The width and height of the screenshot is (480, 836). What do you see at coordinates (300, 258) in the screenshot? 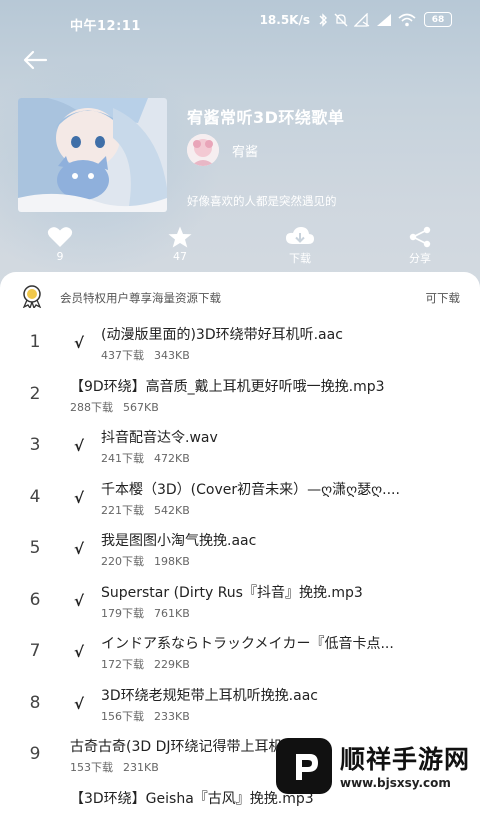
I see `download-label: 下载` at bounding box center [300, 258].